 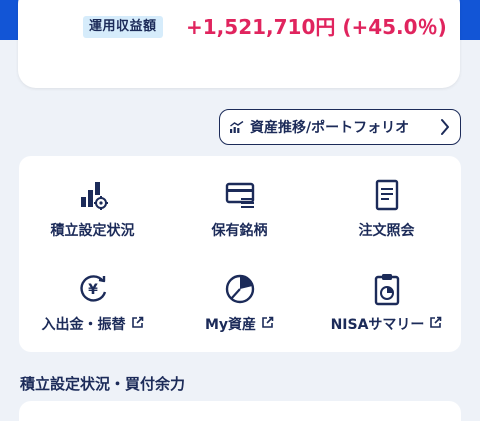 I want to click on my-assets-label: My資産, so click(x=230, y=325).